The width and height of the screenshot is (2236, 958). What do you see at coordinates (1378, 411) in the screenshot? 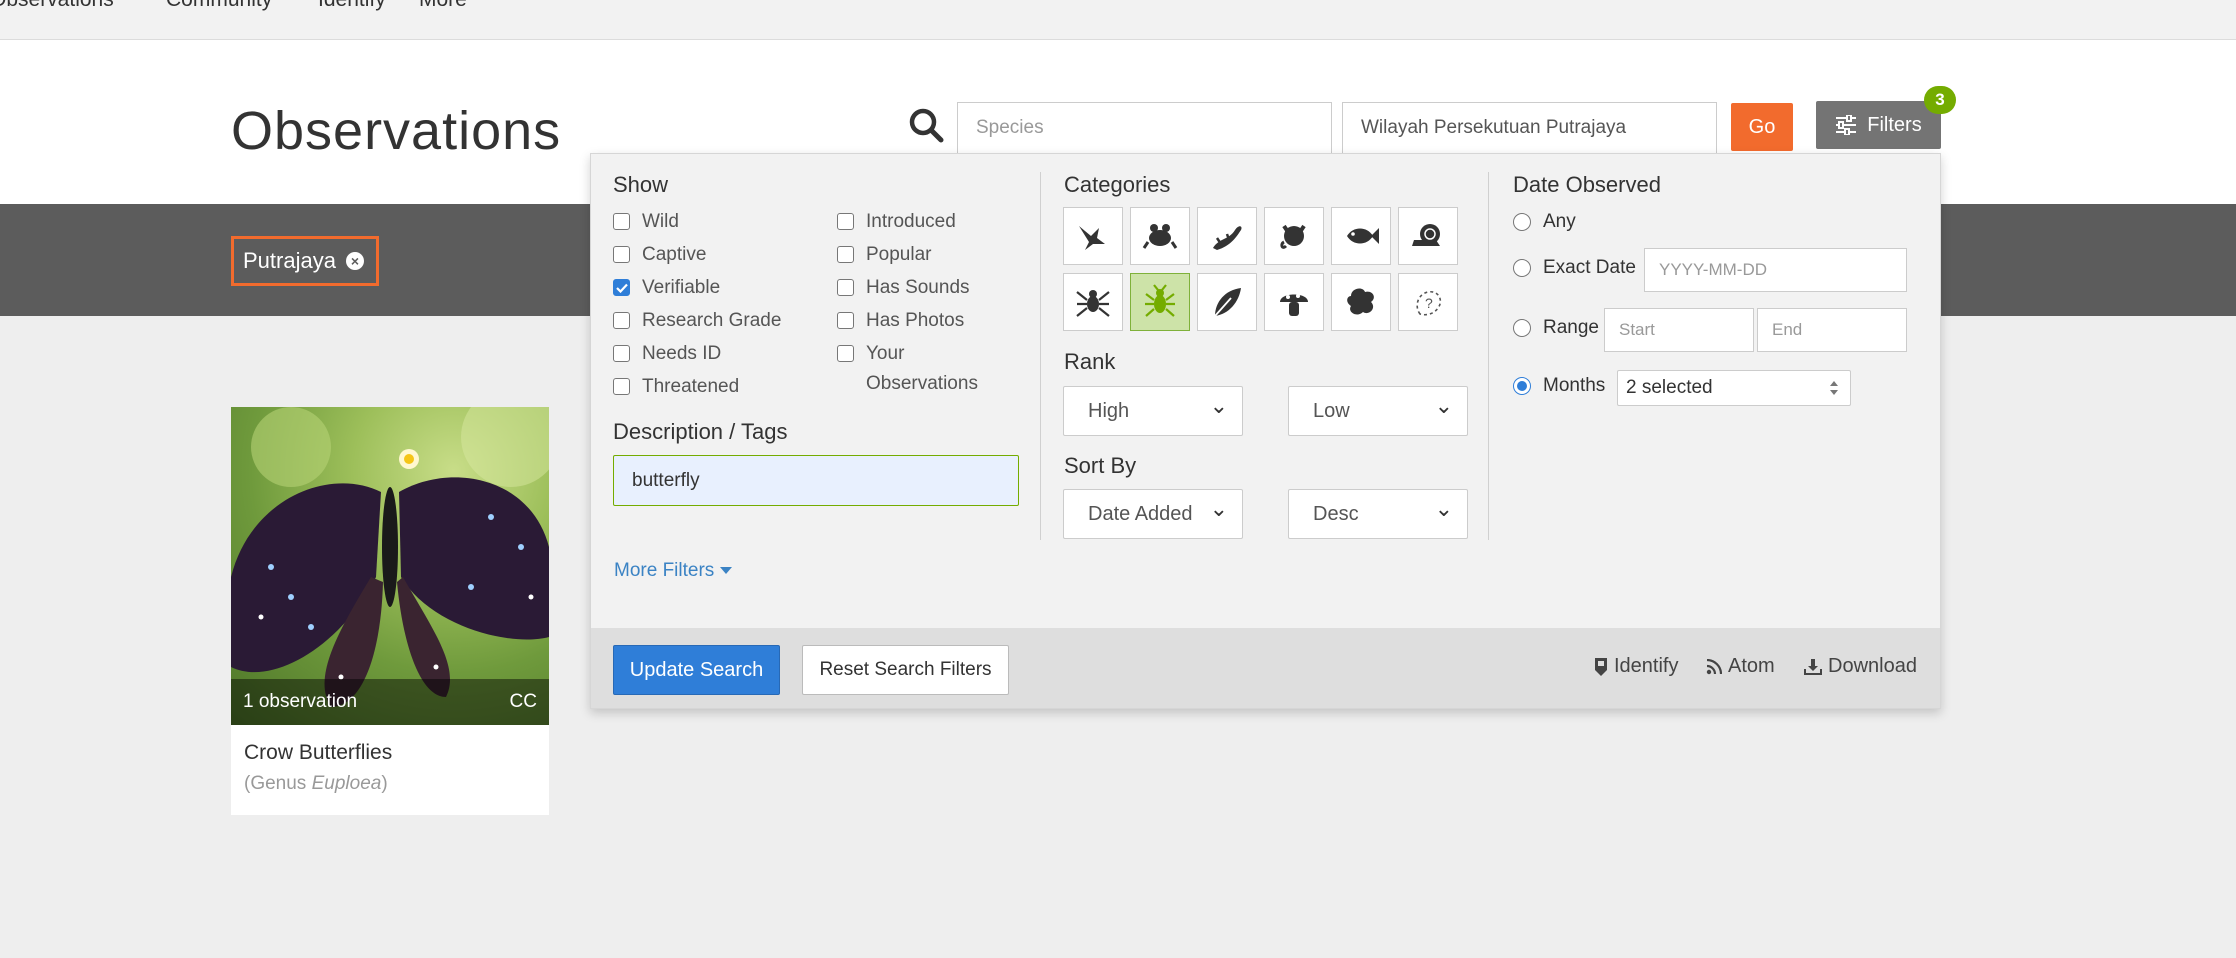
I see `rank-low-select: Low ⌄` at bounding box center [1378, 411].